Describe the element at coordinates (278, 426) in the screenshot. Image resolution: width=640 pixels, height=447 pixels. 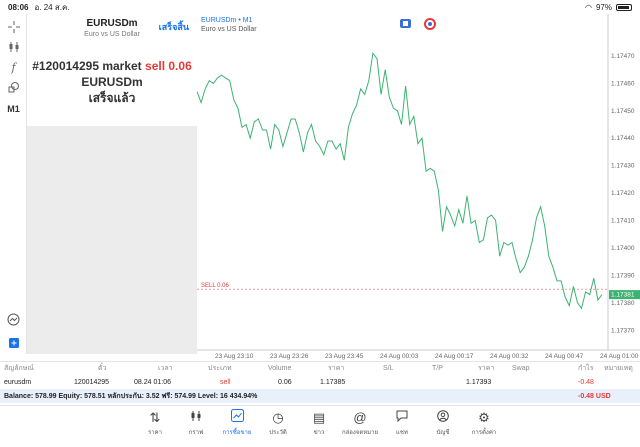
I see `tab-history: ◷ ประวัติ` at that location.